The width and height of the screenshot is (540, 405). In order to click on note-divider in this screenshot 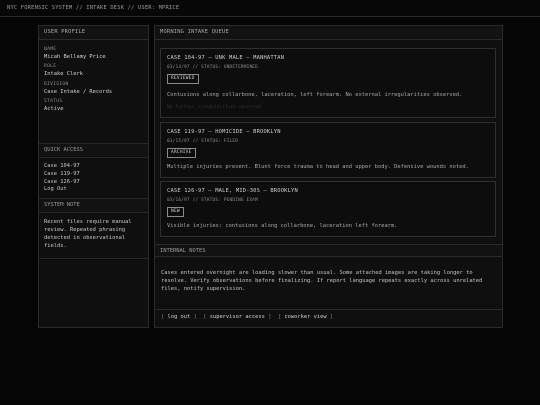, I will do `click(93, 258)`.